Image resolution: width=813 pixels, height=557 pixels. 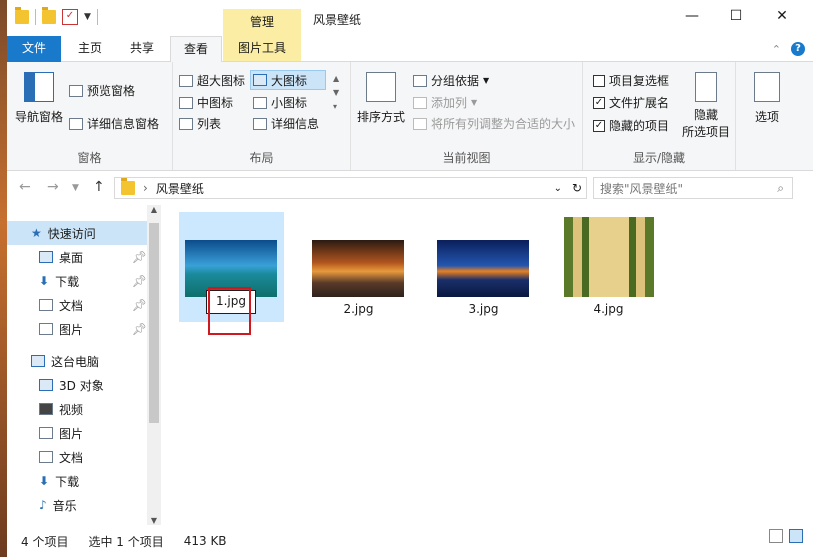 I want to click on tab-home: 主页, so click(x=90, y=48).